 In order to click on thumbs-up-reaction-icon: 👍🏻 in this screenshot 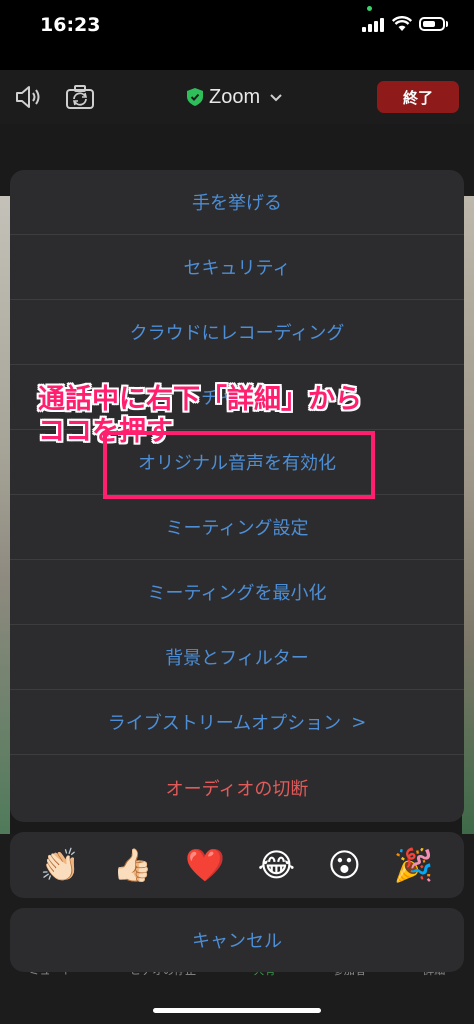, I will do `click(133, 865)`.